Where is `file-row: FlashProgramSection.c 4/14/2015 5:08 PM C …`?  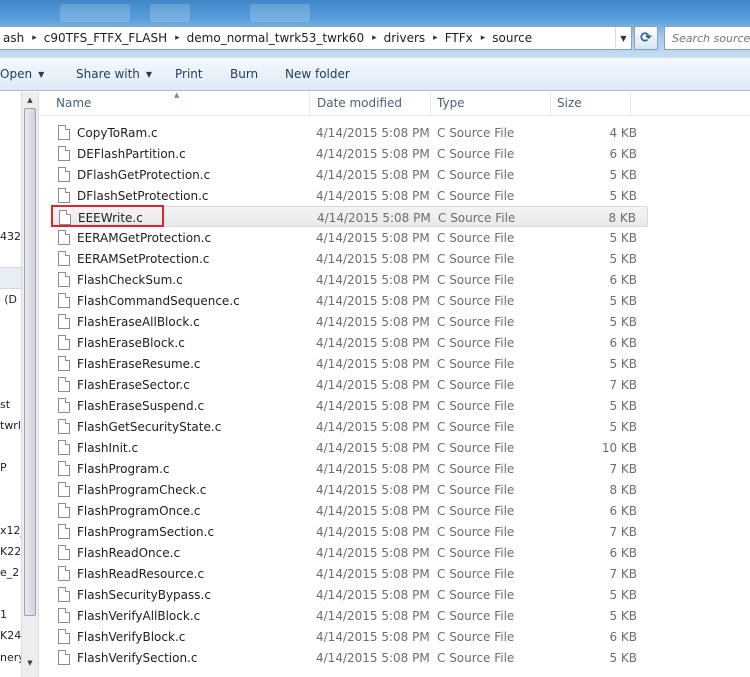 file-row: FlashProgramSection.c 4/14/2015 5:08 PM C … is located at coordinates (349, 531).